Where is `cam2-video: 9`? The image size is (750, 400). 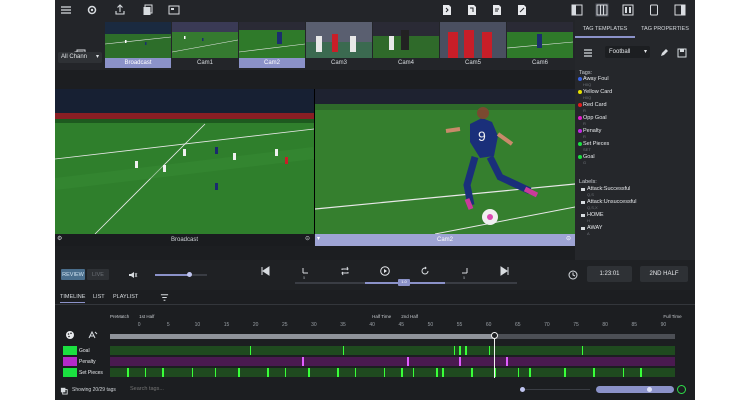
cam2-video: 9 is located at coordinates (445, 161).